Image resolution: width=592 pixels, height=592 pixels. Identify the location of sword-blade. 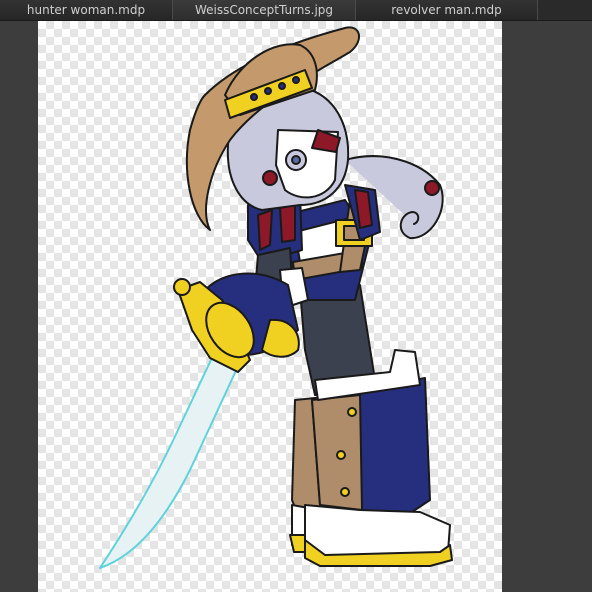
(170, 456).